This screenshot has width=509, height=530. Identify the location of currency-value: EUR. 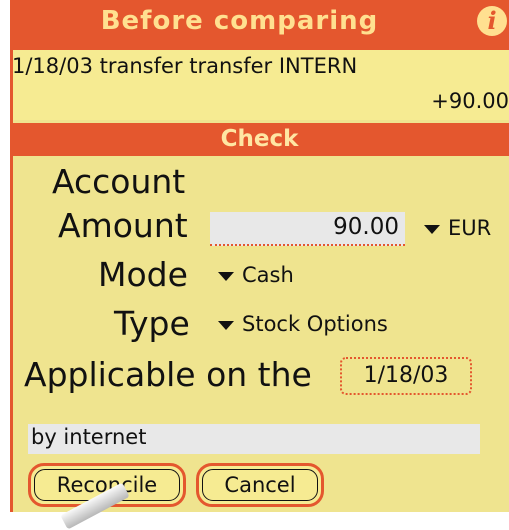
(470, 228).